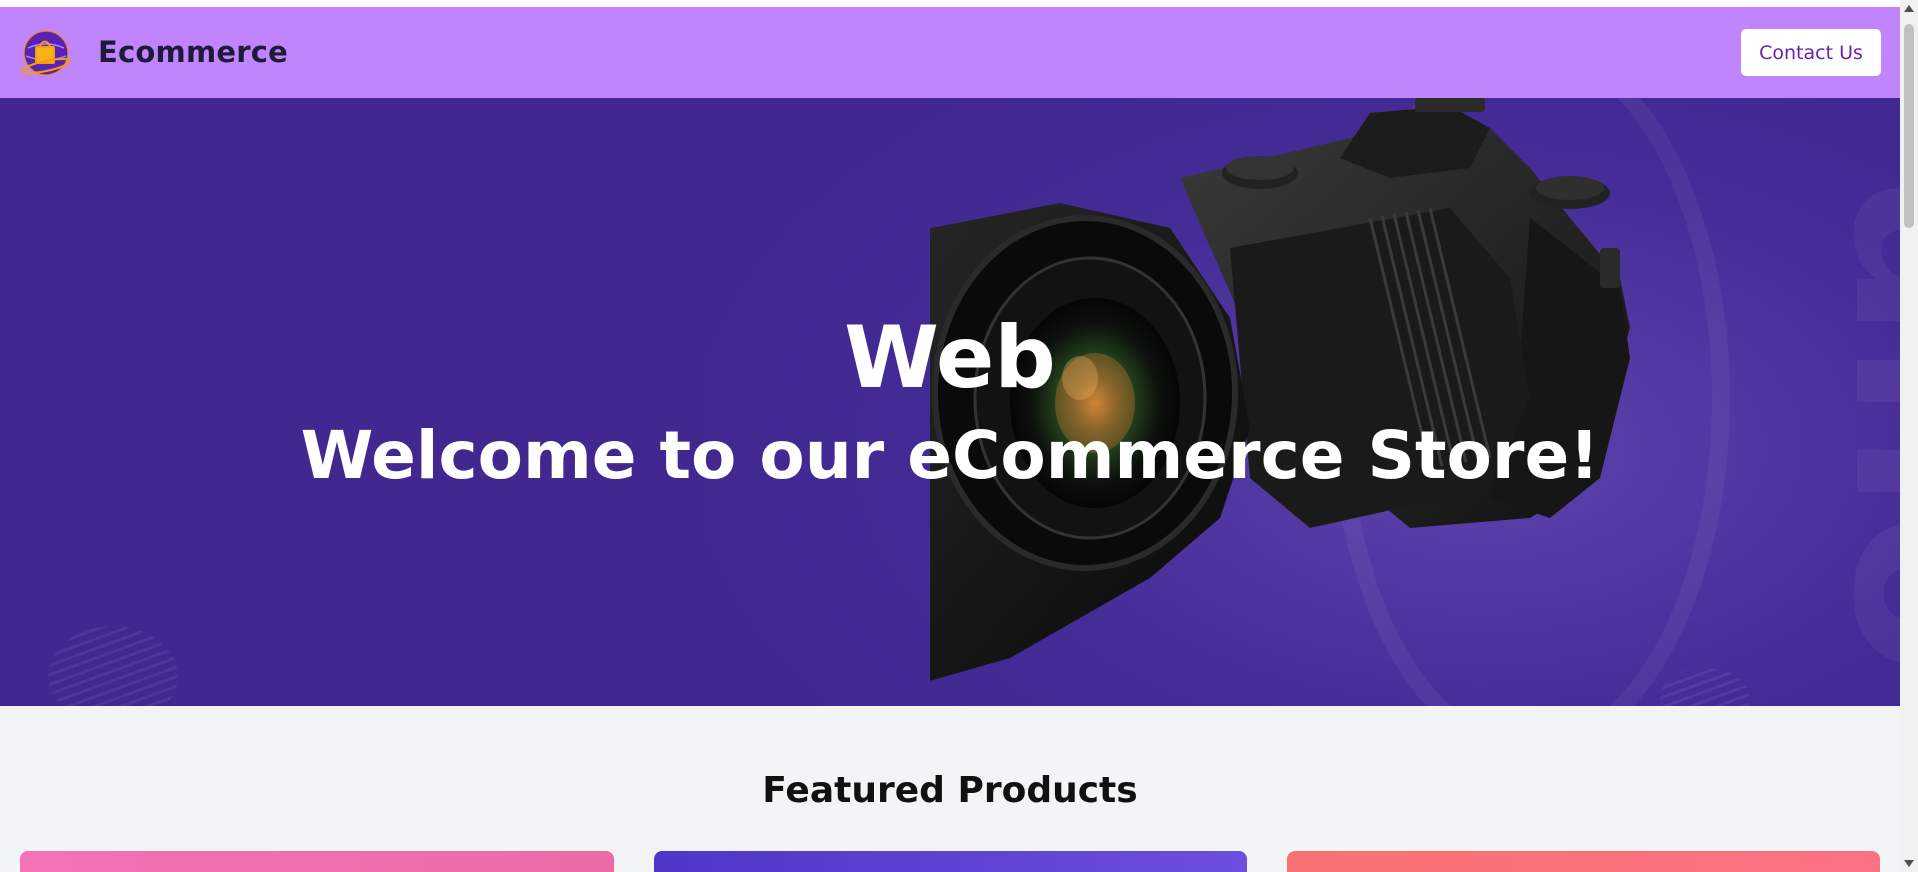 This screenshot has width=1918, height=872. Describe the element at coordinates (950, 52) in the screenshot. I see `navbar: Ecommerce Contact Us` at that location.